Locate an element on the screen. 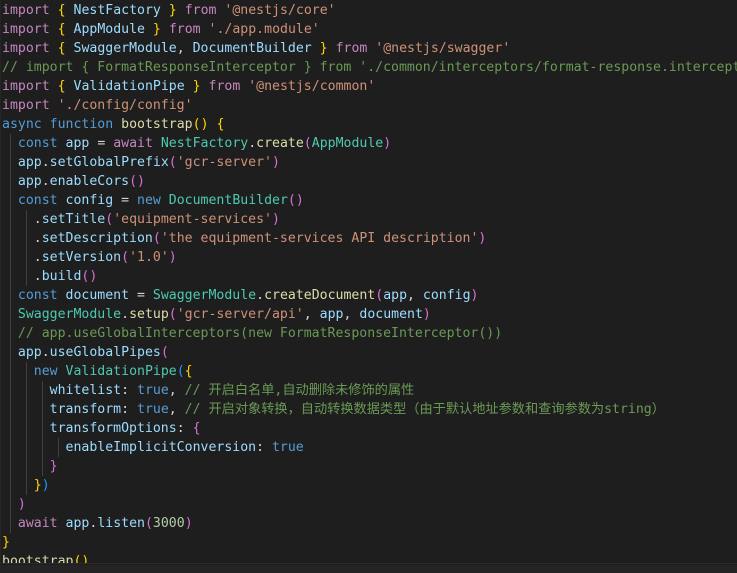 Image resolution: width=737 pixels, height=573 pixels. code-token: 'the equipment-services API description' is located at coordinates (319, 238).